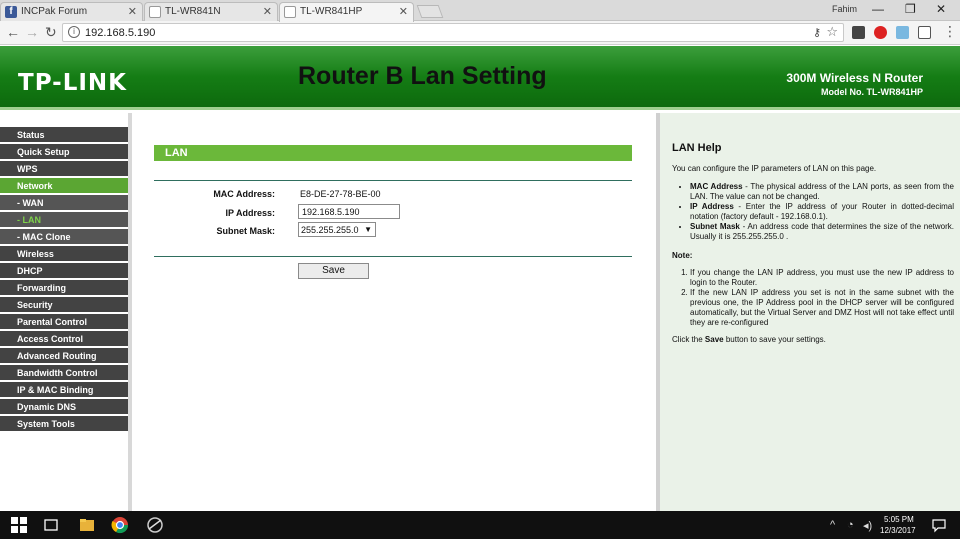 This screenshot has width=960, height=539. Describe the element at coordinates (422, 76) in the screenshot. I see `page-title: Router B Lan Setting` at that location.